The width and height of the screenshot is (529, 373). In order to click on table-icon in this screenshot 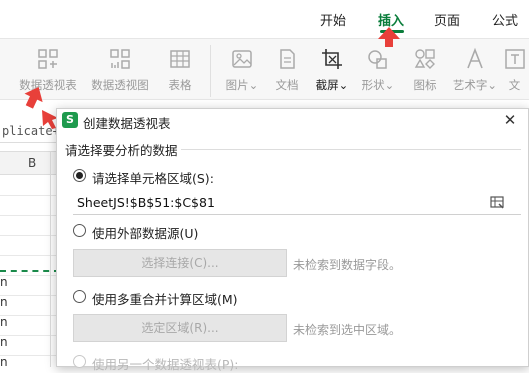, I will do `click(180, 59)`.